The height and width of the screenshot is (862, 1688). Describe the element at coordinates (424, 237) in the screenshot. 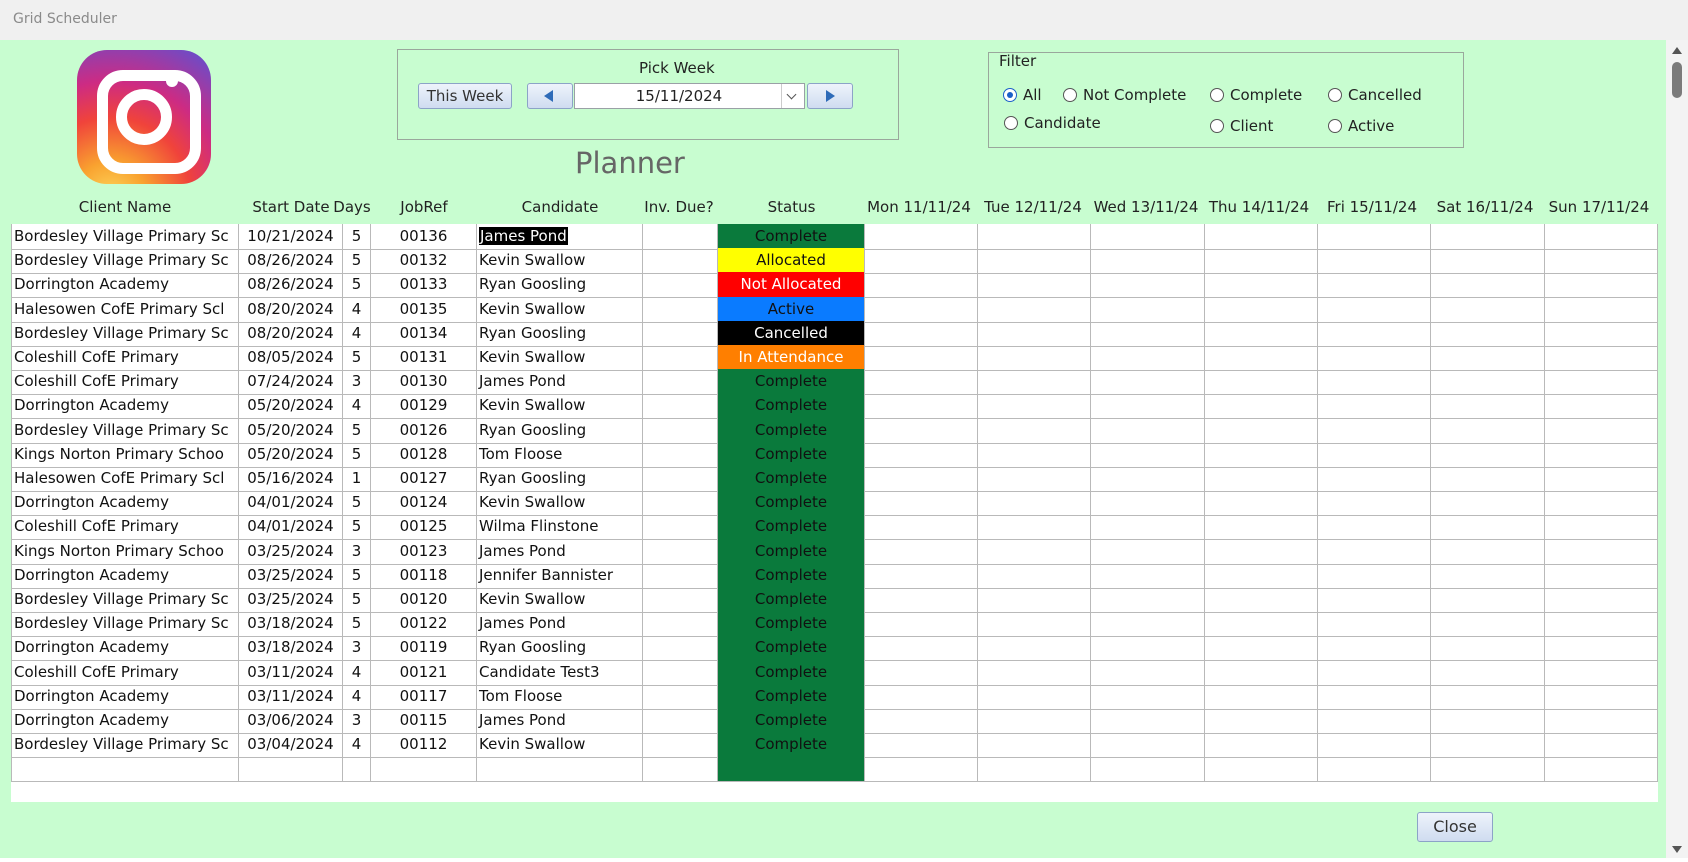

I see `jobref-cell: 00136` at that location.